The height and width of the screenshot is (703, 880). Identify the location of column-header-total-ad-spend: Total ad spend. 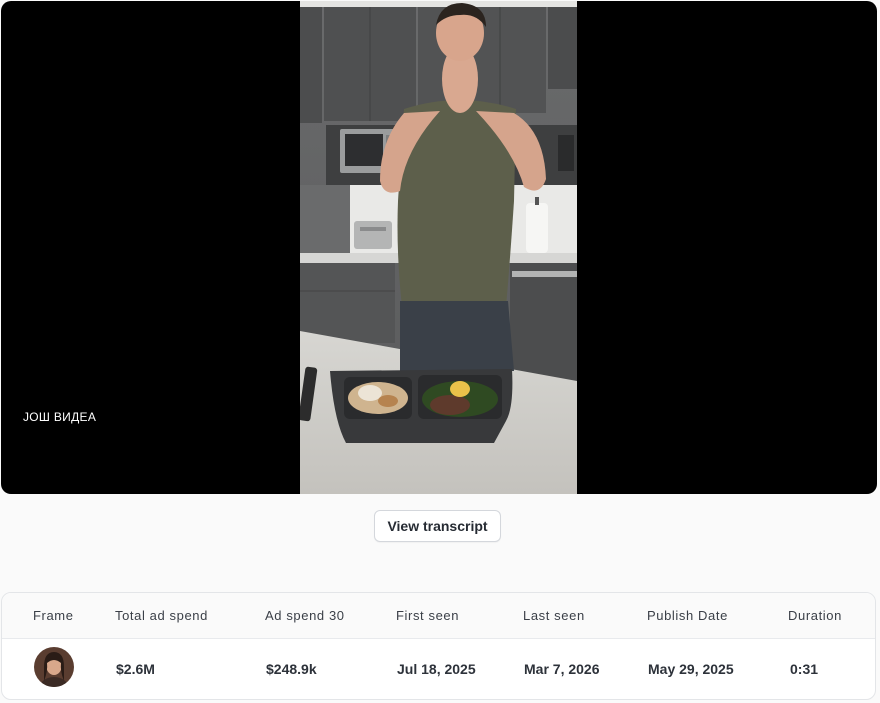
(161, 615).